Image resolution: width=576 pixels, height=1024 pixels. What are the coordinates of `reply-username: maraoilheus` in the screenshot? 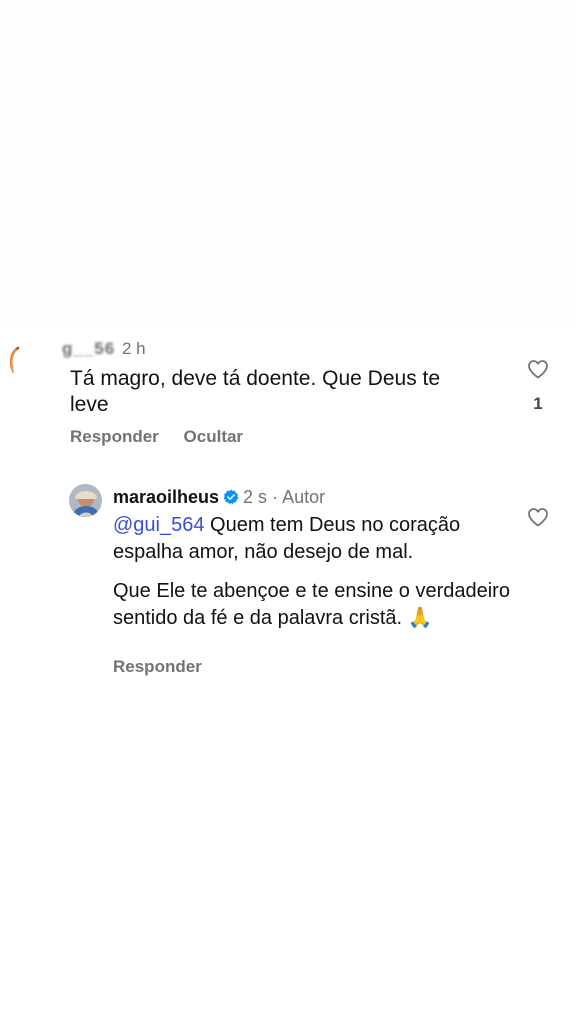 It's located at (166, 497).